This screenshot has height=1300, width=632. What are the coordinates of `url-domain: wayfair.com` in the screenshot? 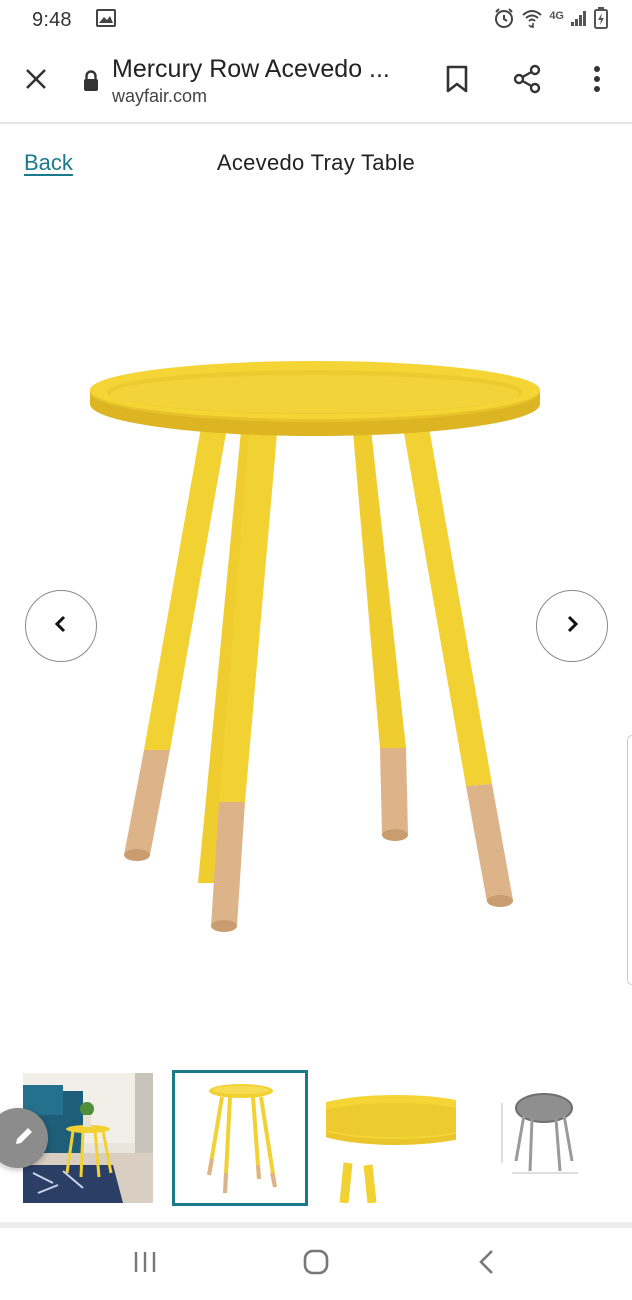 It's located at (160, 96).